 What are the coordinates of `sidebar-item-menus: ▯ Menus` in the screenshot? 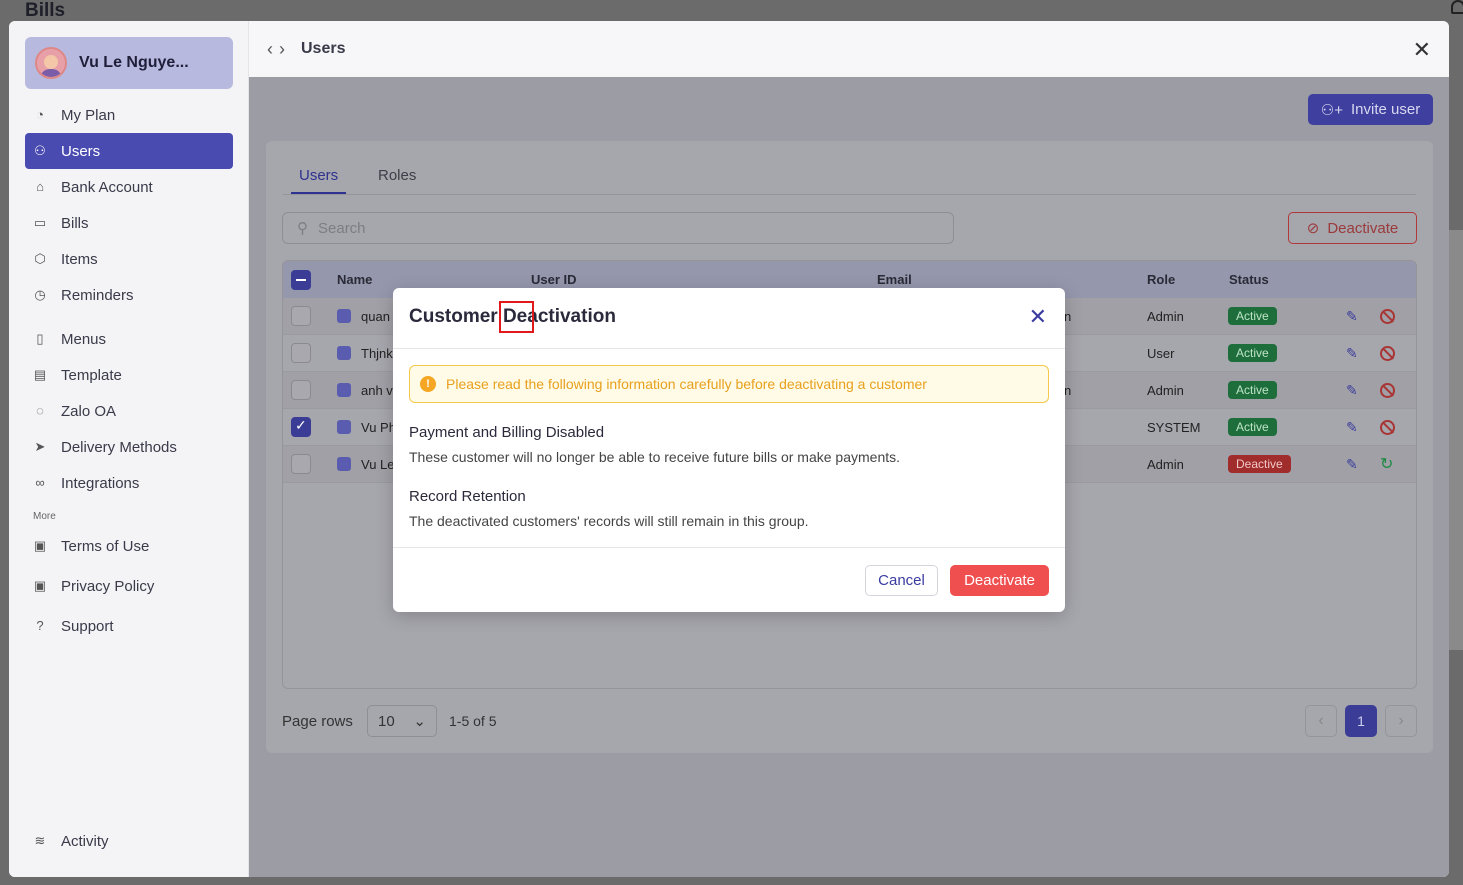 It's located at (129, 339).